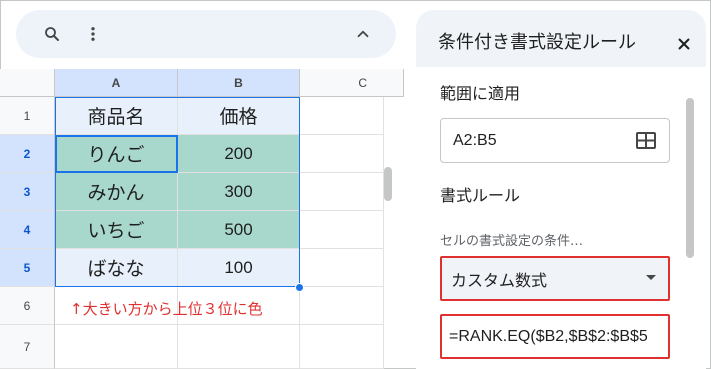 The width and height of the screenshot is (711, 369). What do you see at coordinates (480, 195) in the screenshot?
I see `format-rules-heading: 書式ルール` at bounding box center [480, 195].